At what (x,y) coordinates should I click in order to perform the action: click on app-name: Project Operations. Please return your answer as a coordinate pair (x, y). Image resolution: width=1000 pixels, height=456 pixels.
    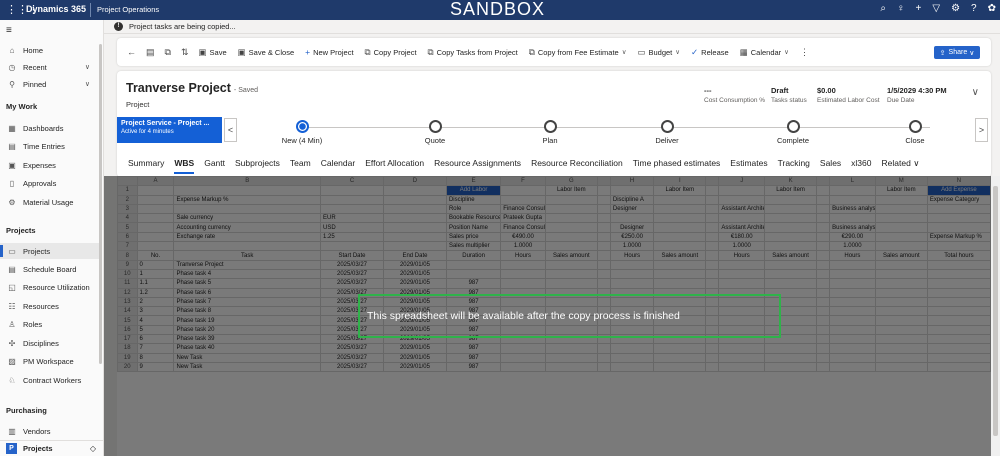
    Looking at the image, I should click on (128, 9).